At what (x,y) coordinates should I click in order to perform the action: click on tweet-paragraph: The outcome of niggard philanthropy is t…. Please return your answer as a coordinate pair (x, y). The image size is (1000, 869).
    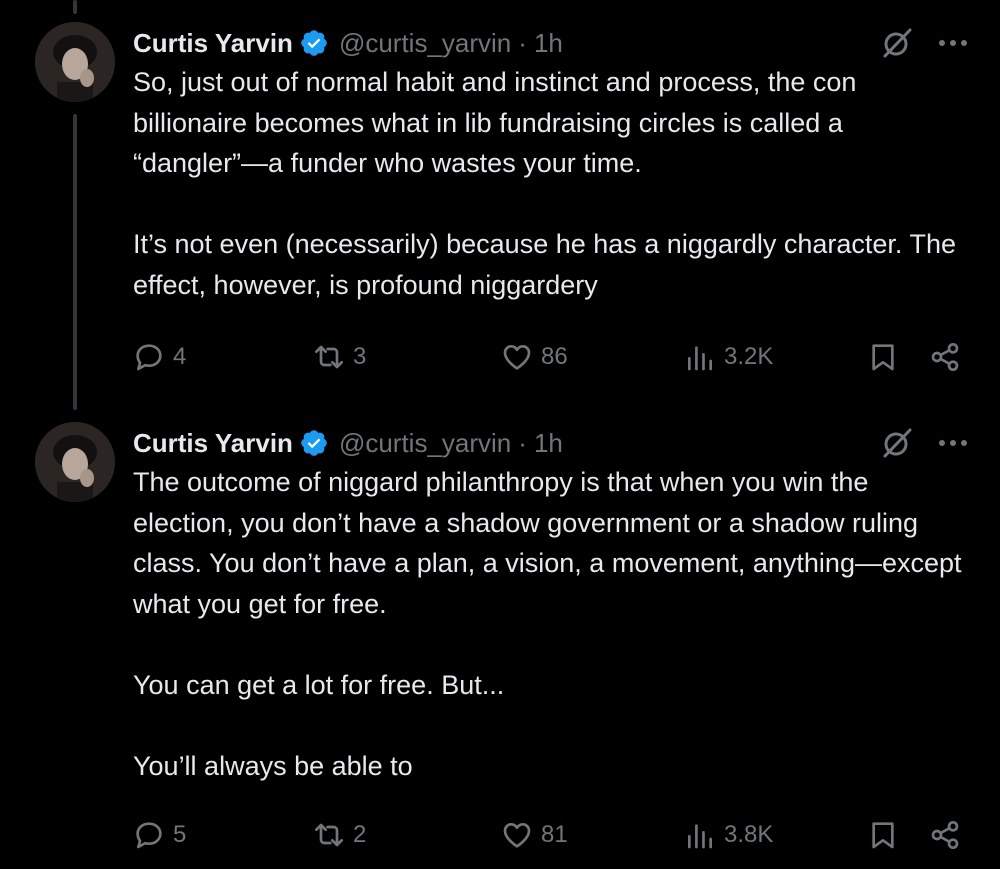
    Looking at the image, I should click on (547, 543).